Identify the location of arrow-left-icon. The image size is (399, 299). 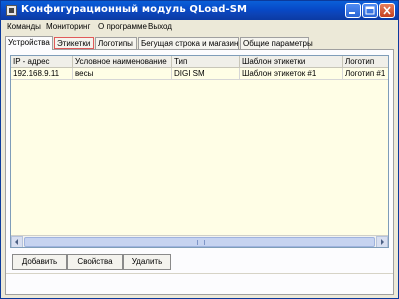
(16, 242).